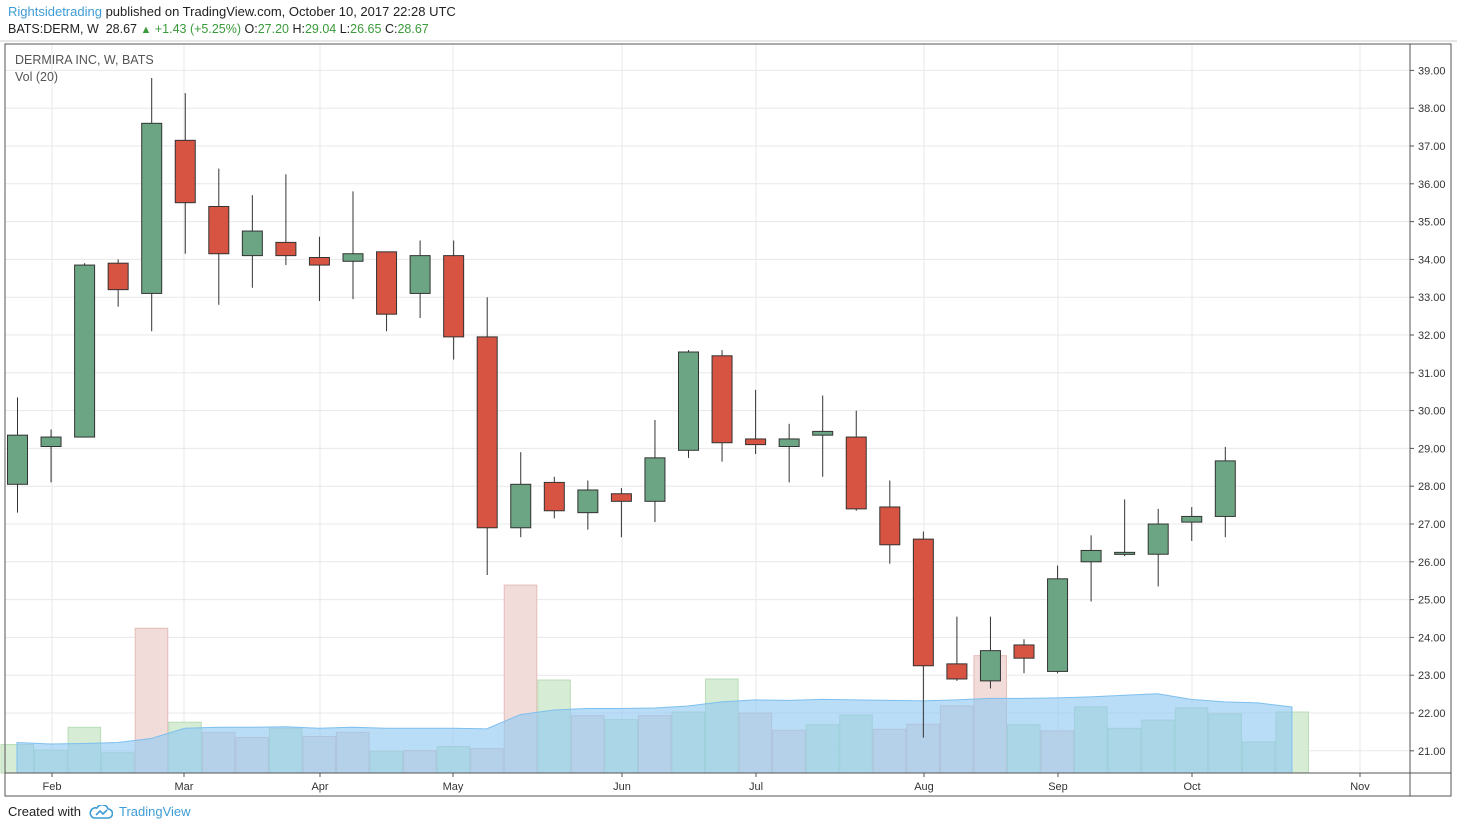 The height and width of the screenshot is (830, 1457). What do you see at coordinates (1432, 449) in the screenshot?
I see `y-tick-label: 29.00` at bounding box center [1432, 449].